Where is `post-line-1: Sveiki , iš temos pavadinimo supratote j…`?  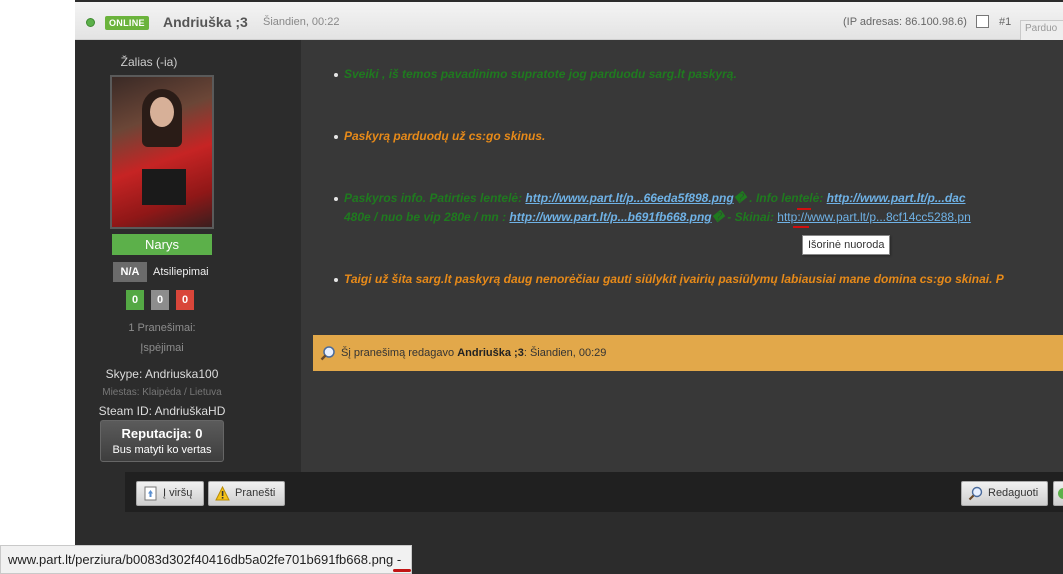
post-line-1: Sveiki , iš temos pavadinimo supratote j… is located at coordinates (540, 74).